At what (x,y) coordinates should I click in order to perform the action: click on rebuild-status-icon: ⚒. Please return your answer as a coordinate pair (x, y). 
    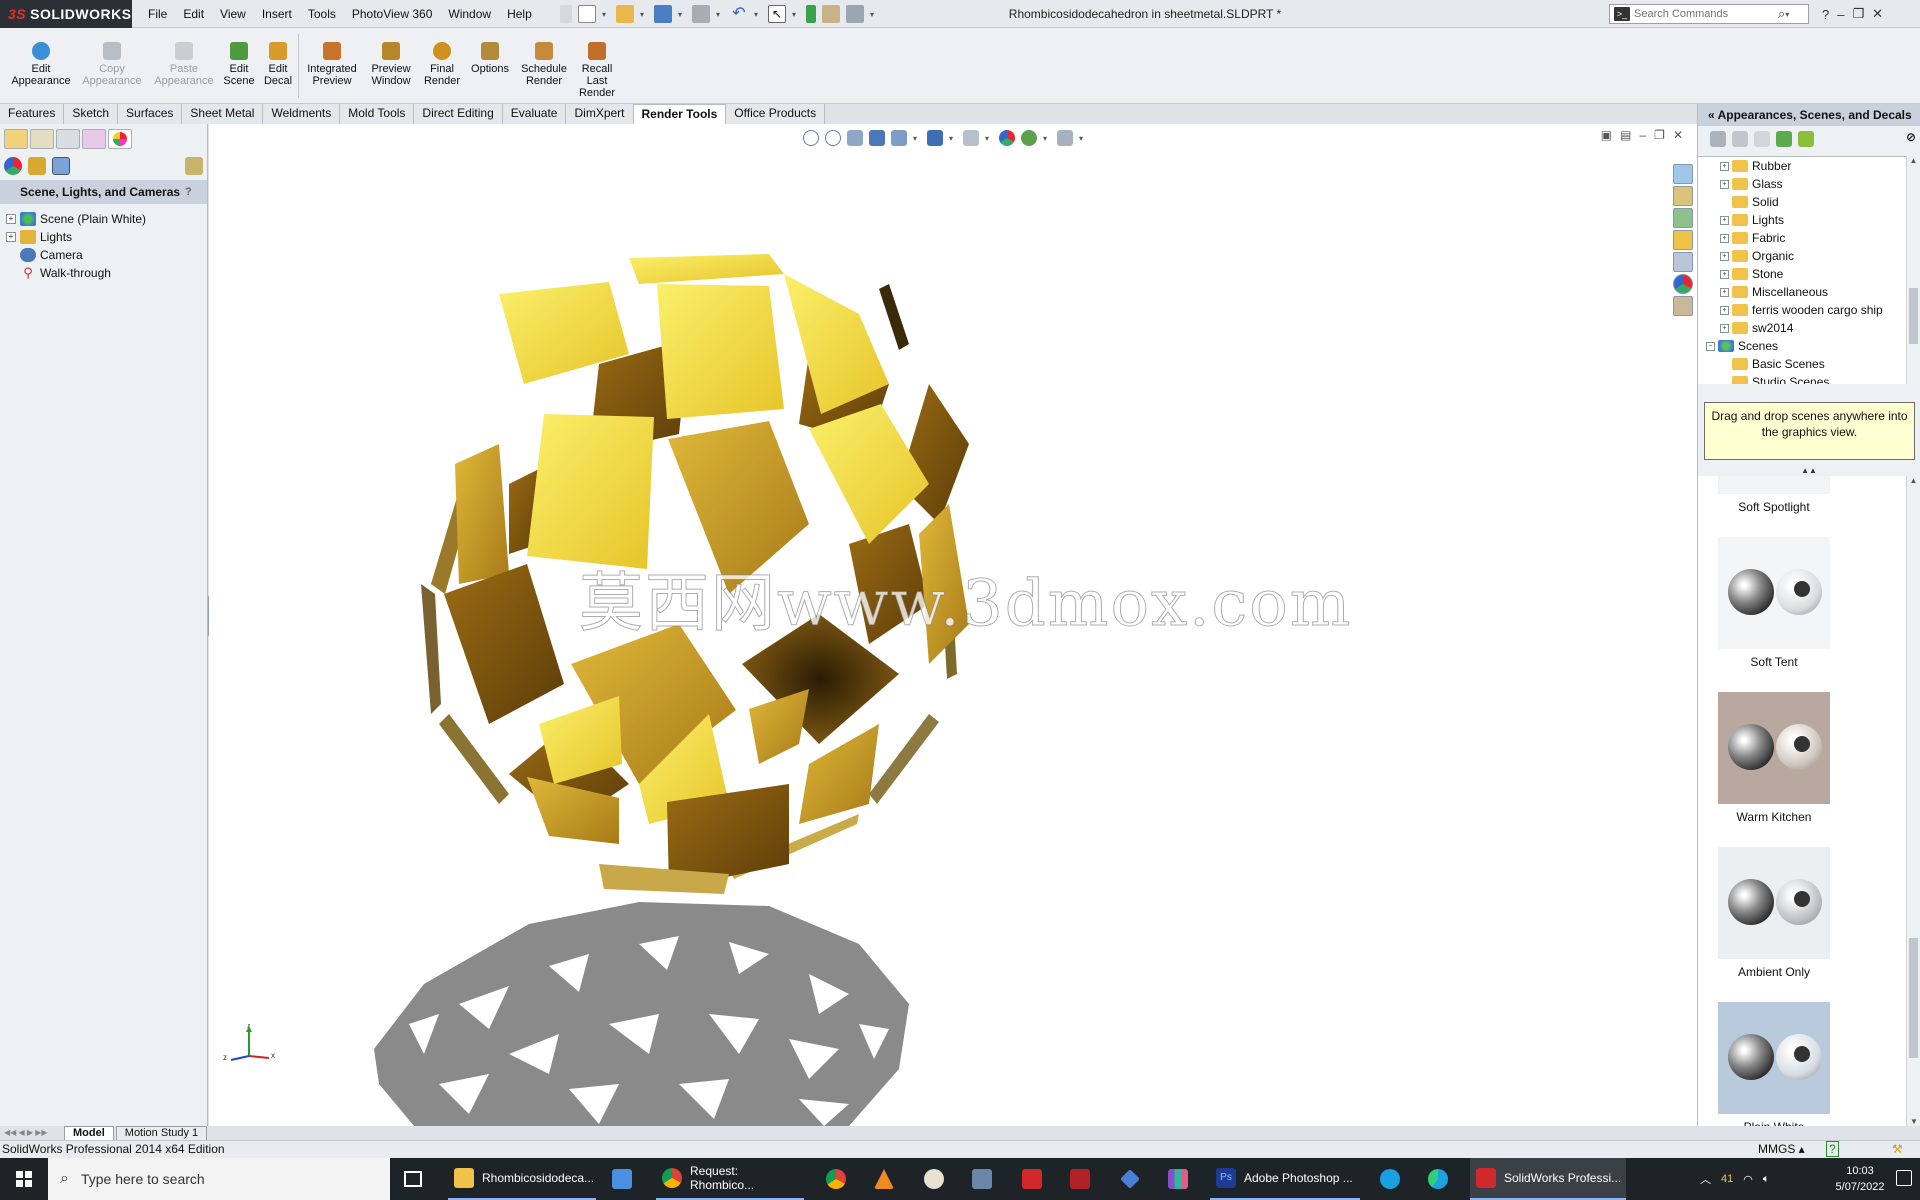
    Looking at the image, I should click on (1897, 1149).